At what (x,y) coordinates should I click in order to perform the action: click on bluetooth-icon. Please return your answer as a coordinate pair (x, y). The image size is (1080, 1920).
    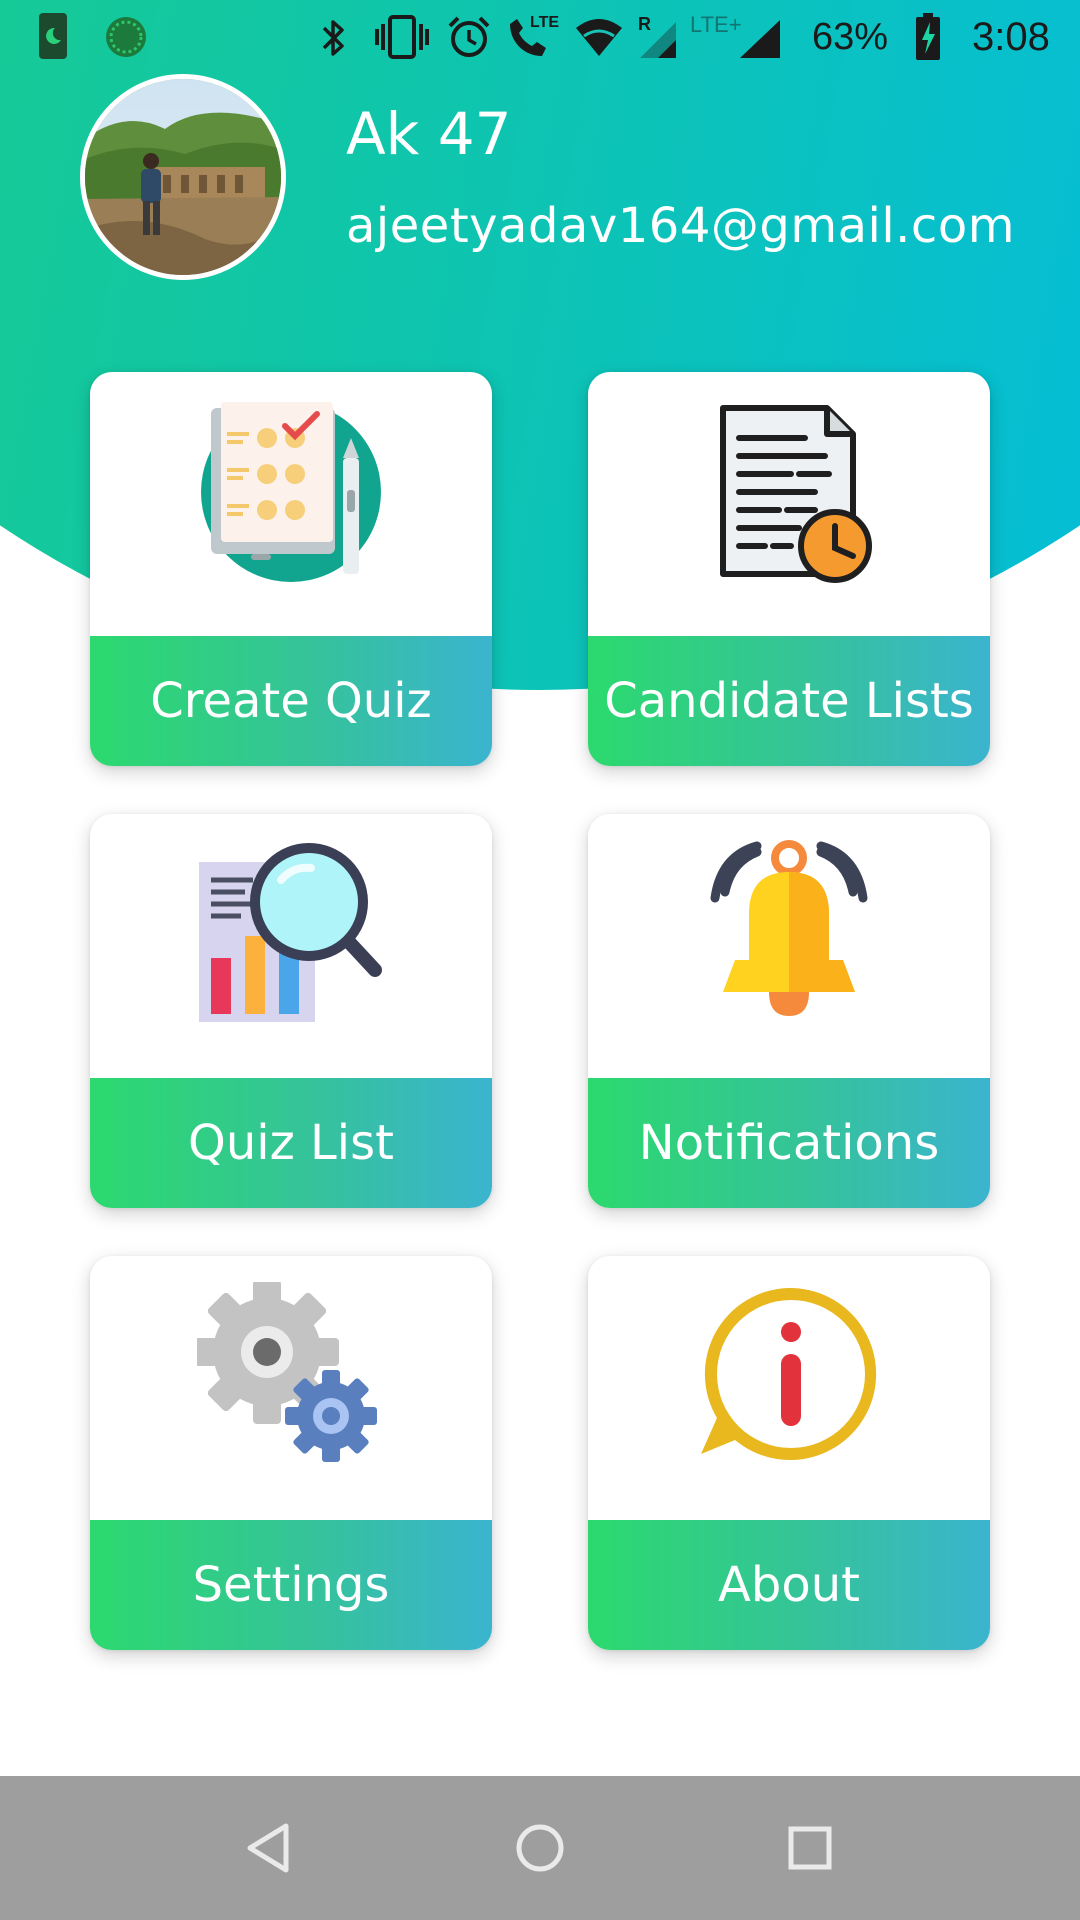
    Looking at the image, I should click on (333, 38).